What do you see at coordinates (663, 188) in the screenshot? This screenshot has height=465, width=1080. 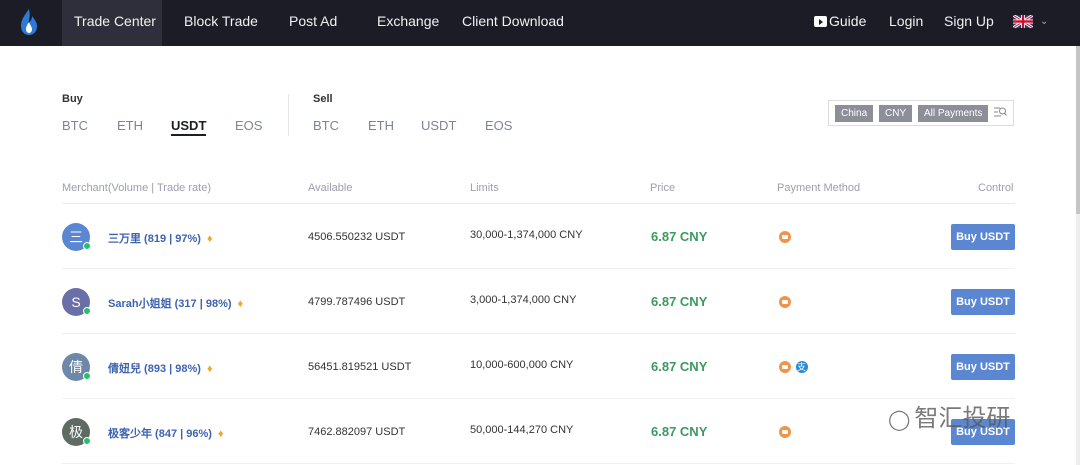 I see `header-price: Price` at bounding box center [663, 188].